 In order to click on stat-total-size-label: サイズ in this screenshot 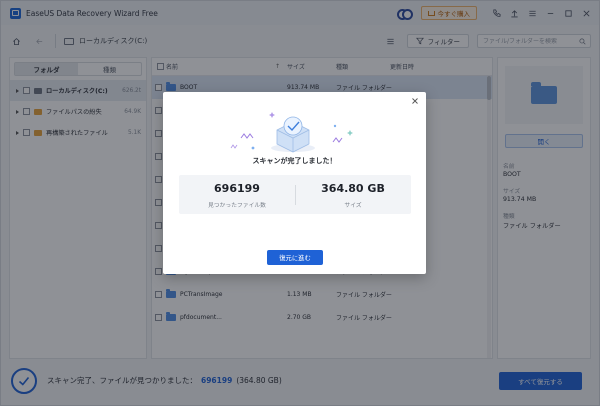, I will do `click(353, 206)`.